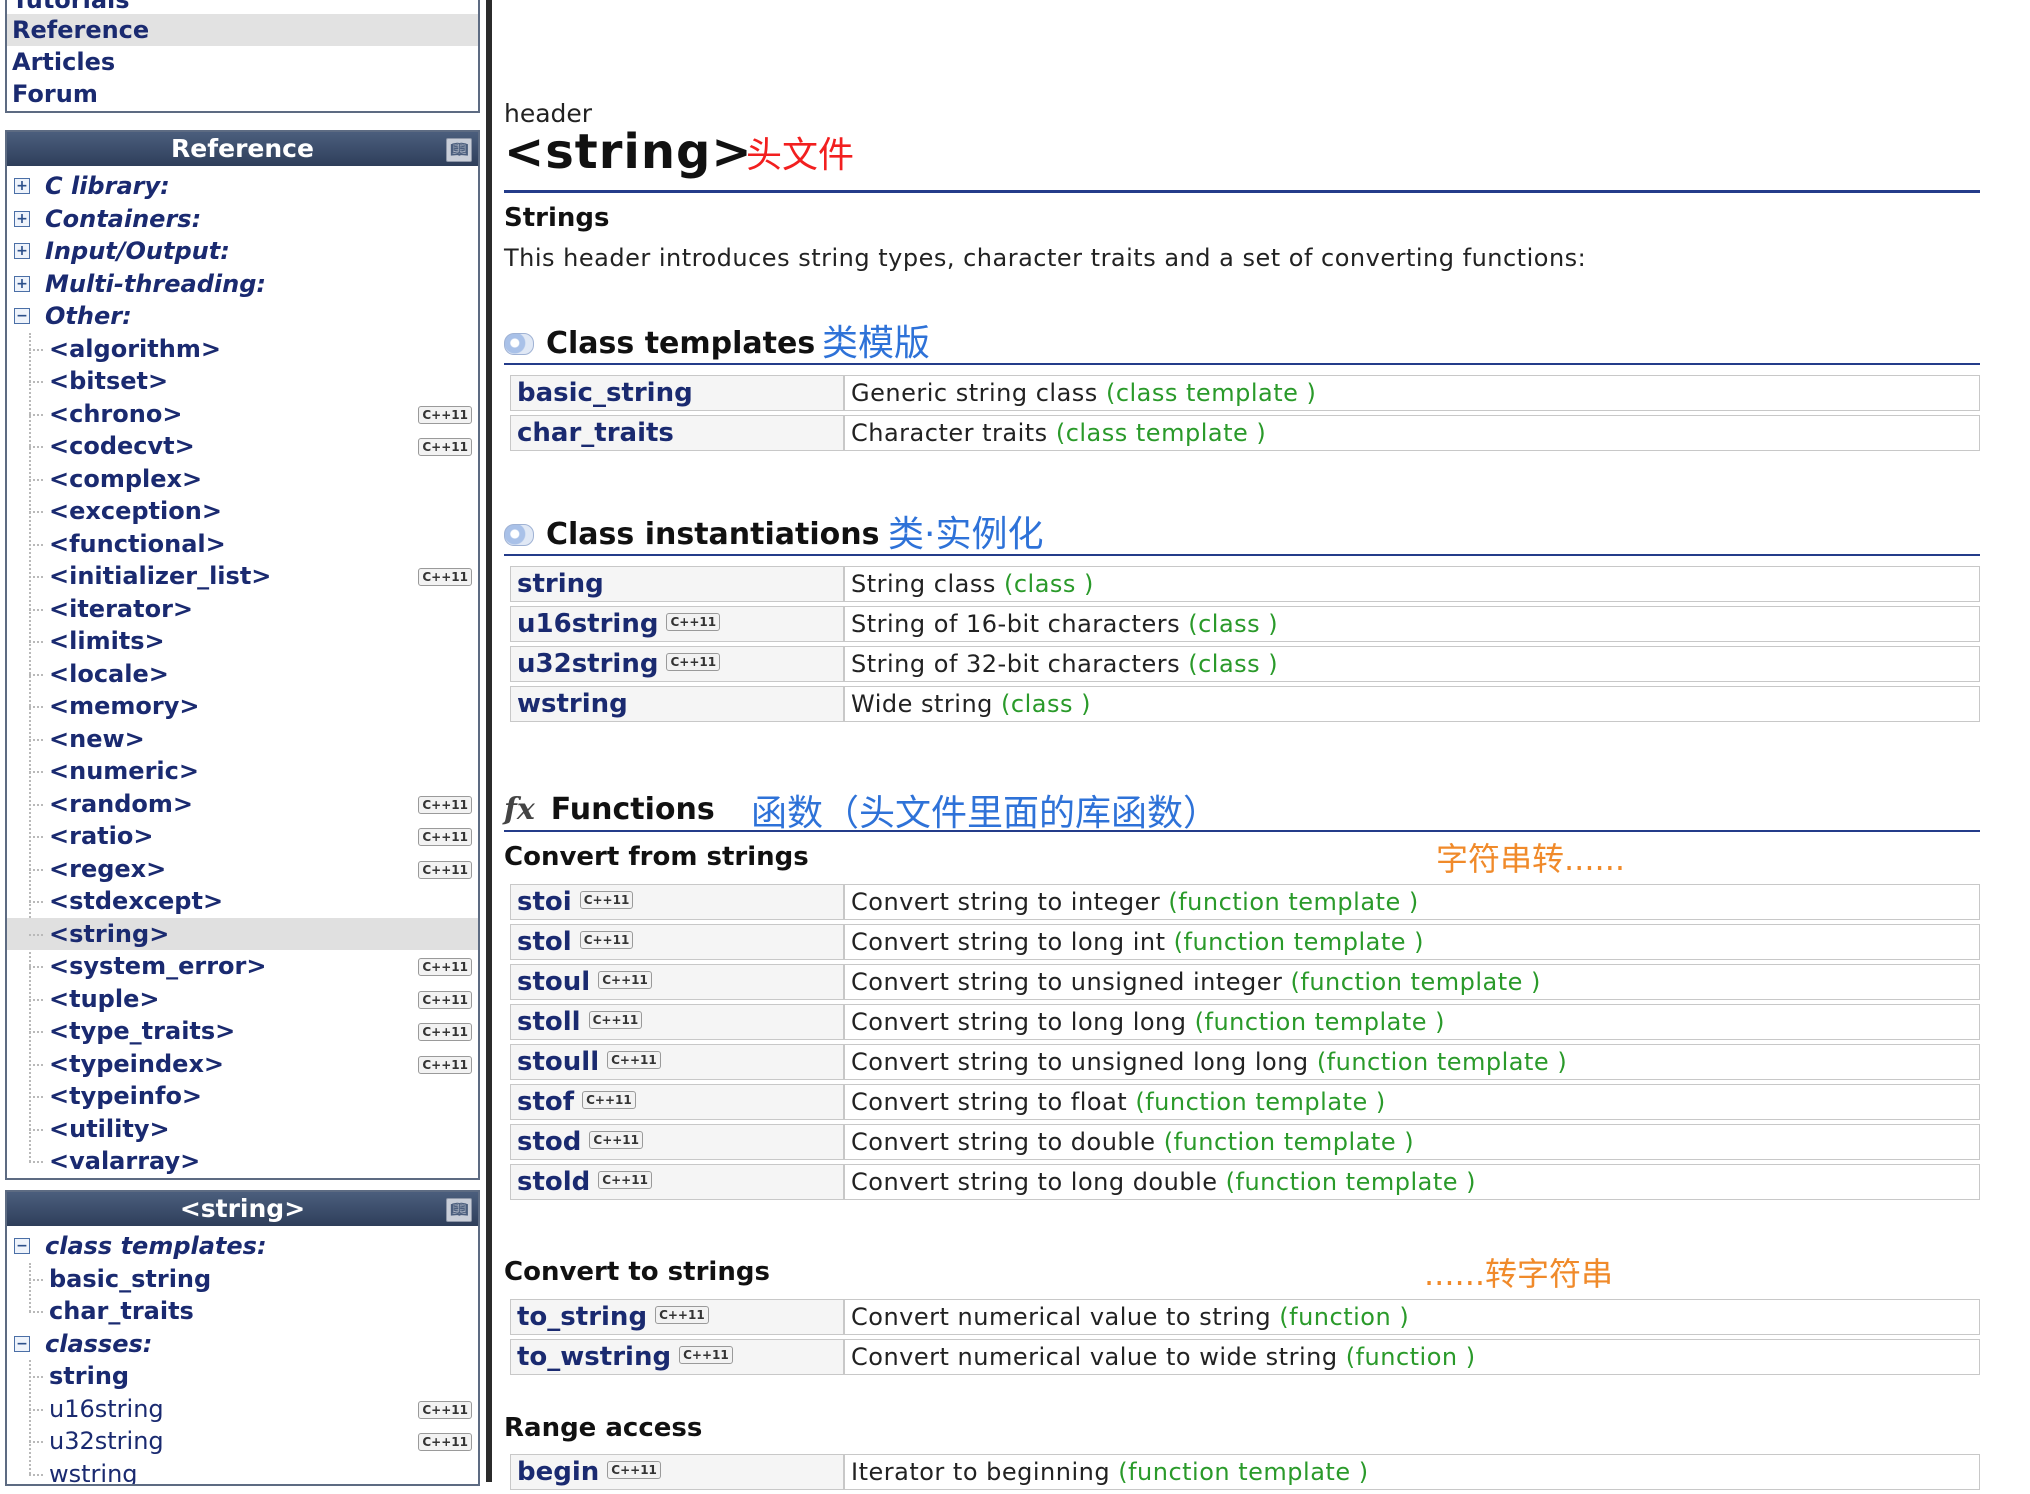 This screenshot has height=1494, width=2030. I want to click on tree-item: <iterator>, so click(242, 609).